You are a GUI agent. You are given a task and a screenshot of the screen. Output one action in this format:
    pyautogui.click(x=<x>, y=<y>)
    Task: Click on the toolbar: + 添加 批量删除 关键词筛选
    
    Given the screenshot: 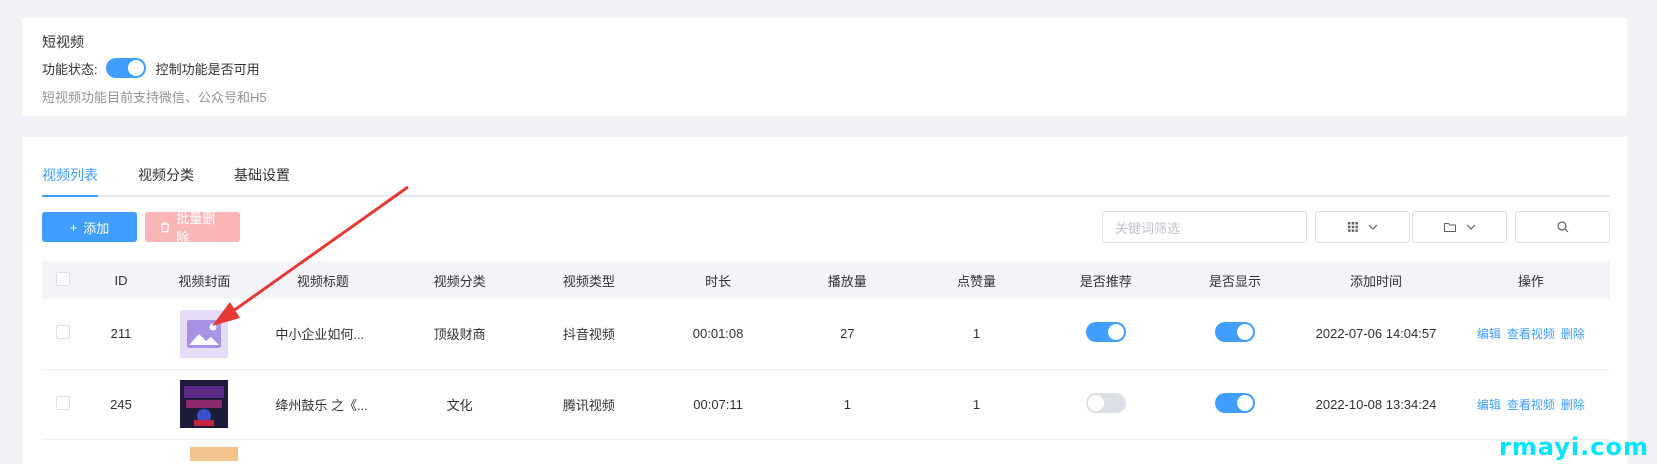 What is the action you would take?
    pyautogui.click(x=826, y=228)
    